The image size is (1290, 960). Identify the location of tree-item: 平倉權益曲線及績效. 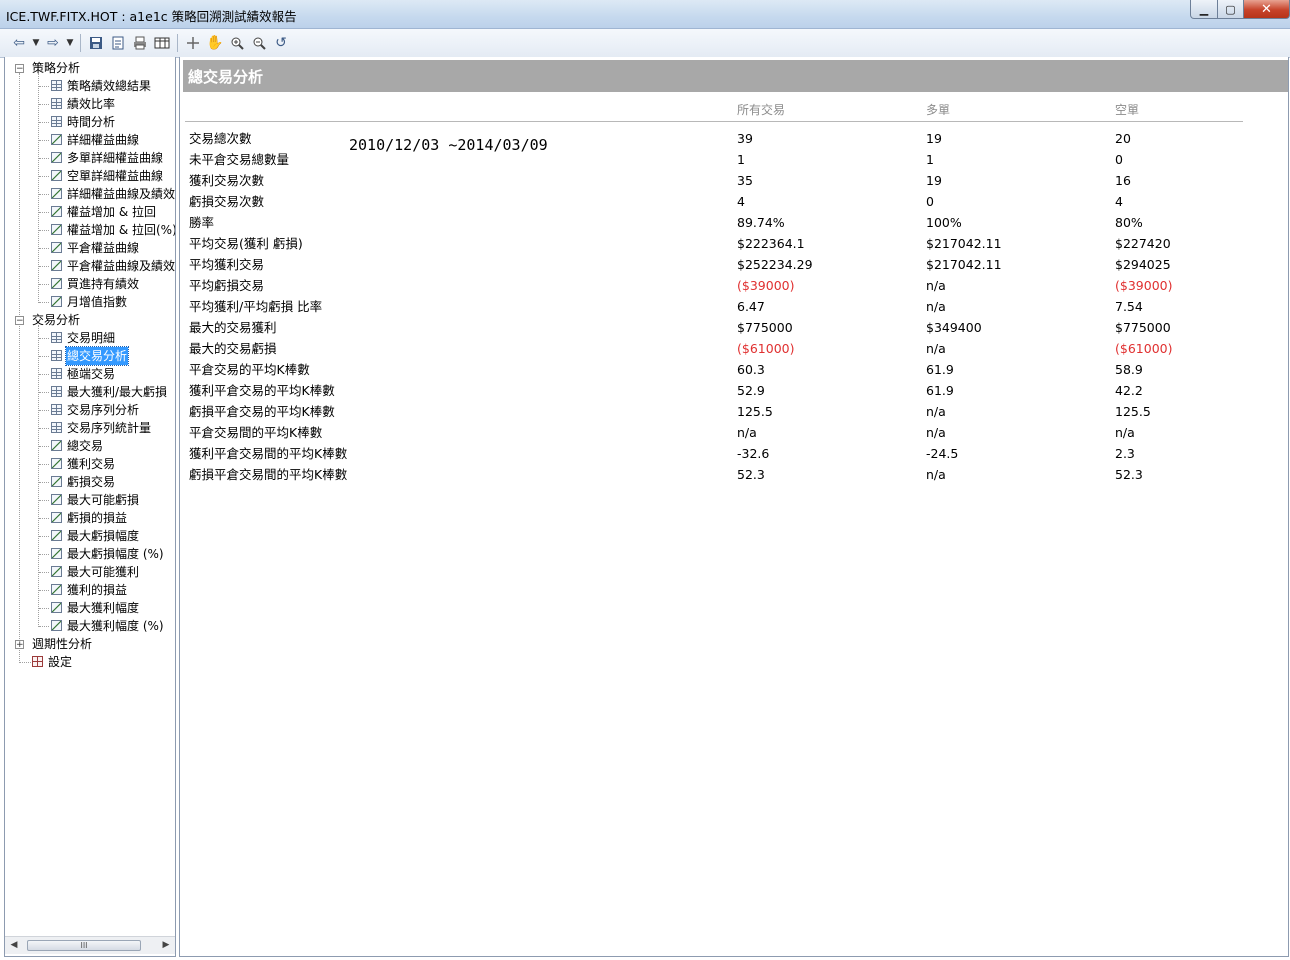
(90, 266).